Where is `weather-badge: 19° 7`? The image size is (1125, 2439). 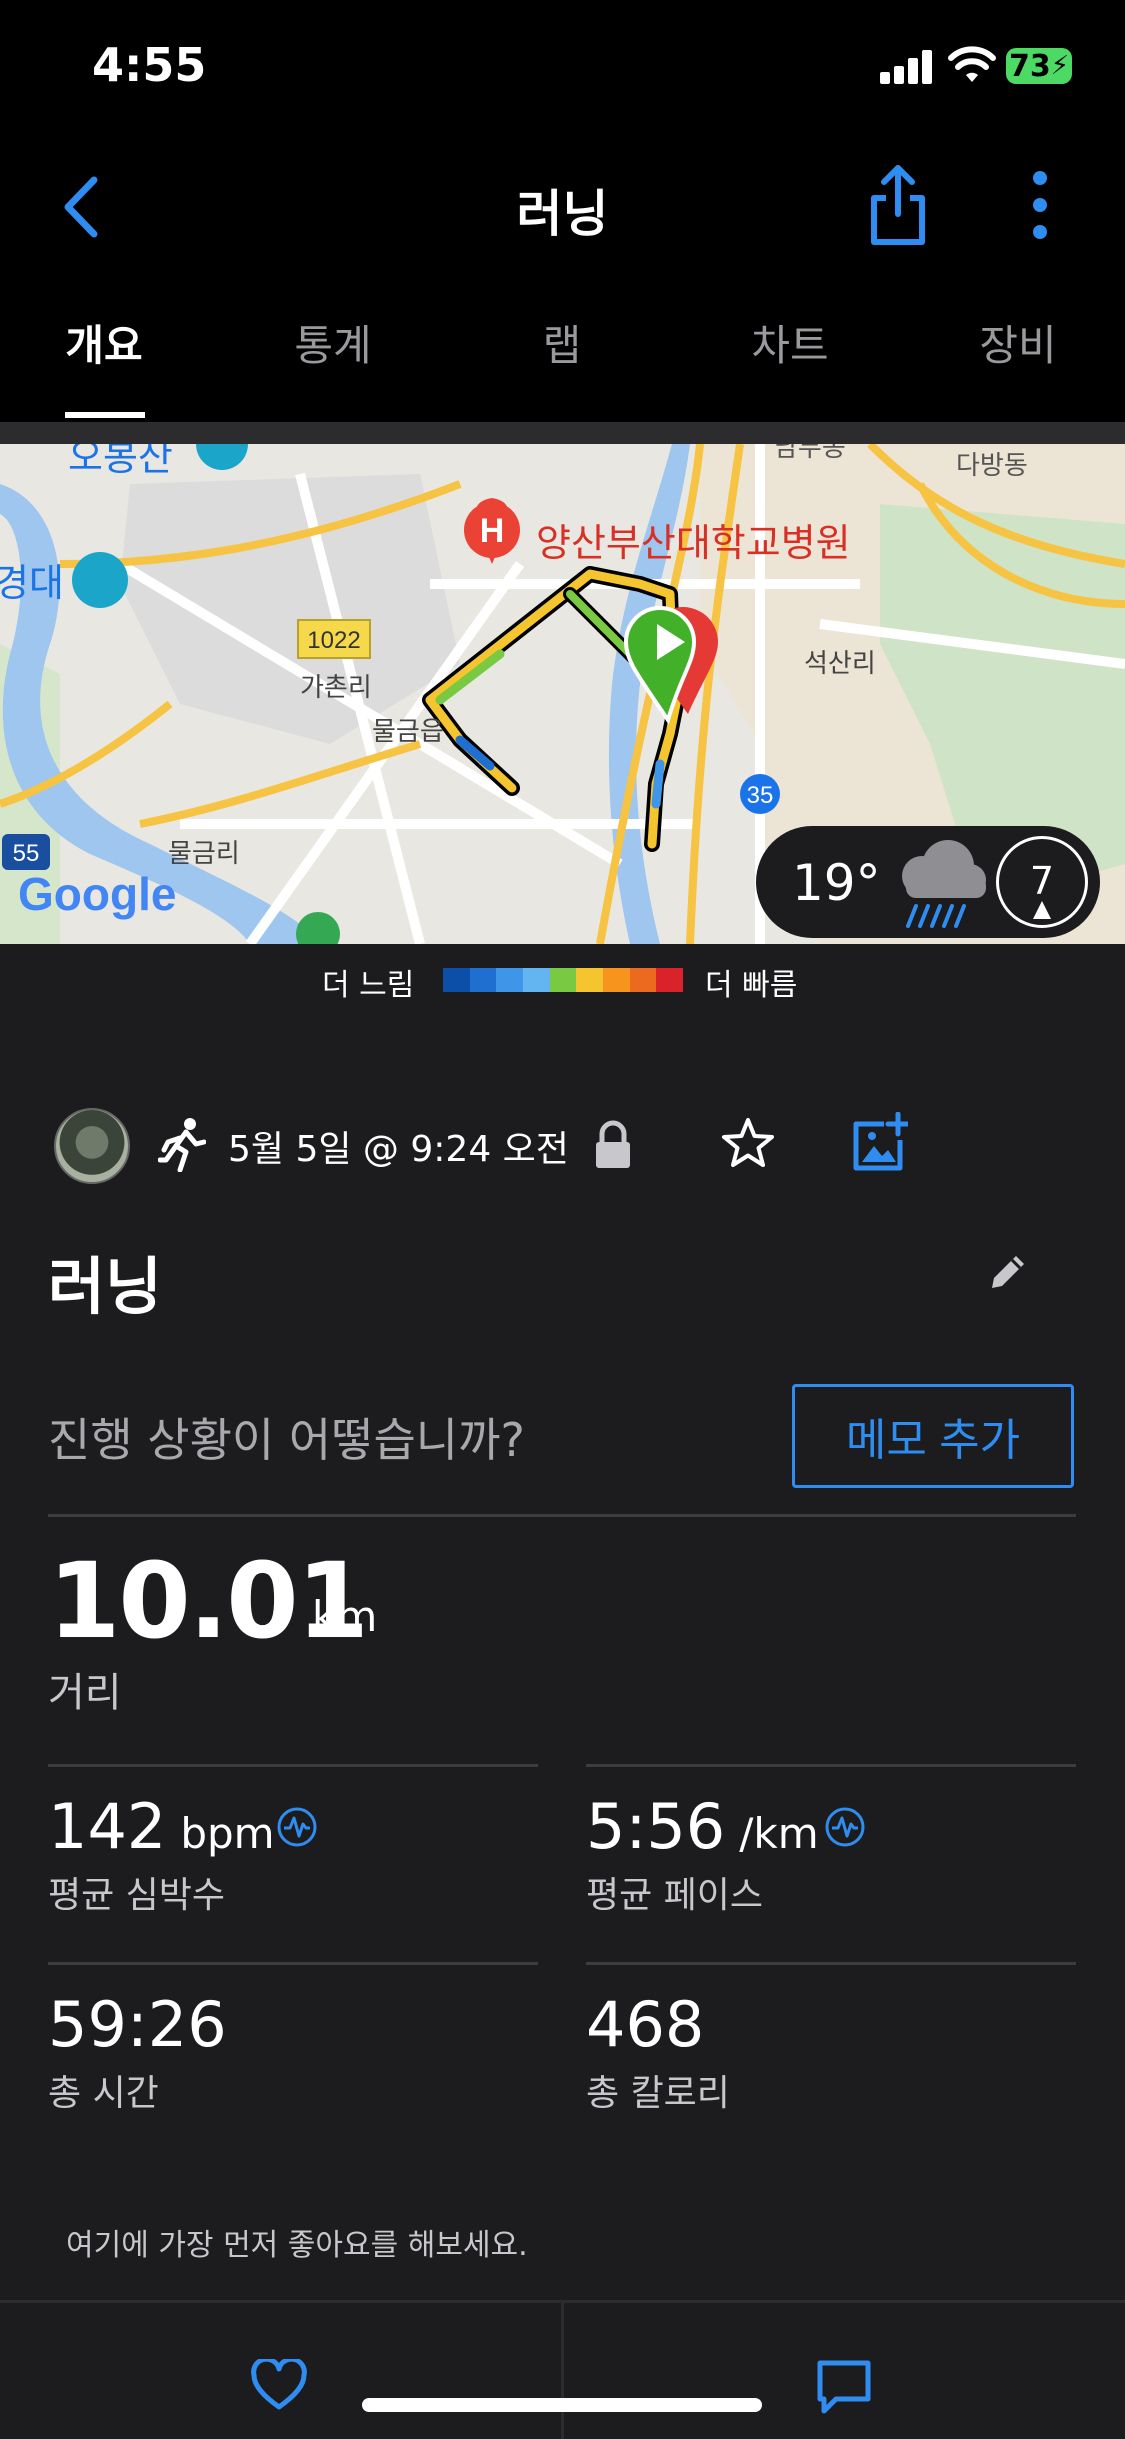
weather-badge: 19° 7 is located at coordinates (928, 882).